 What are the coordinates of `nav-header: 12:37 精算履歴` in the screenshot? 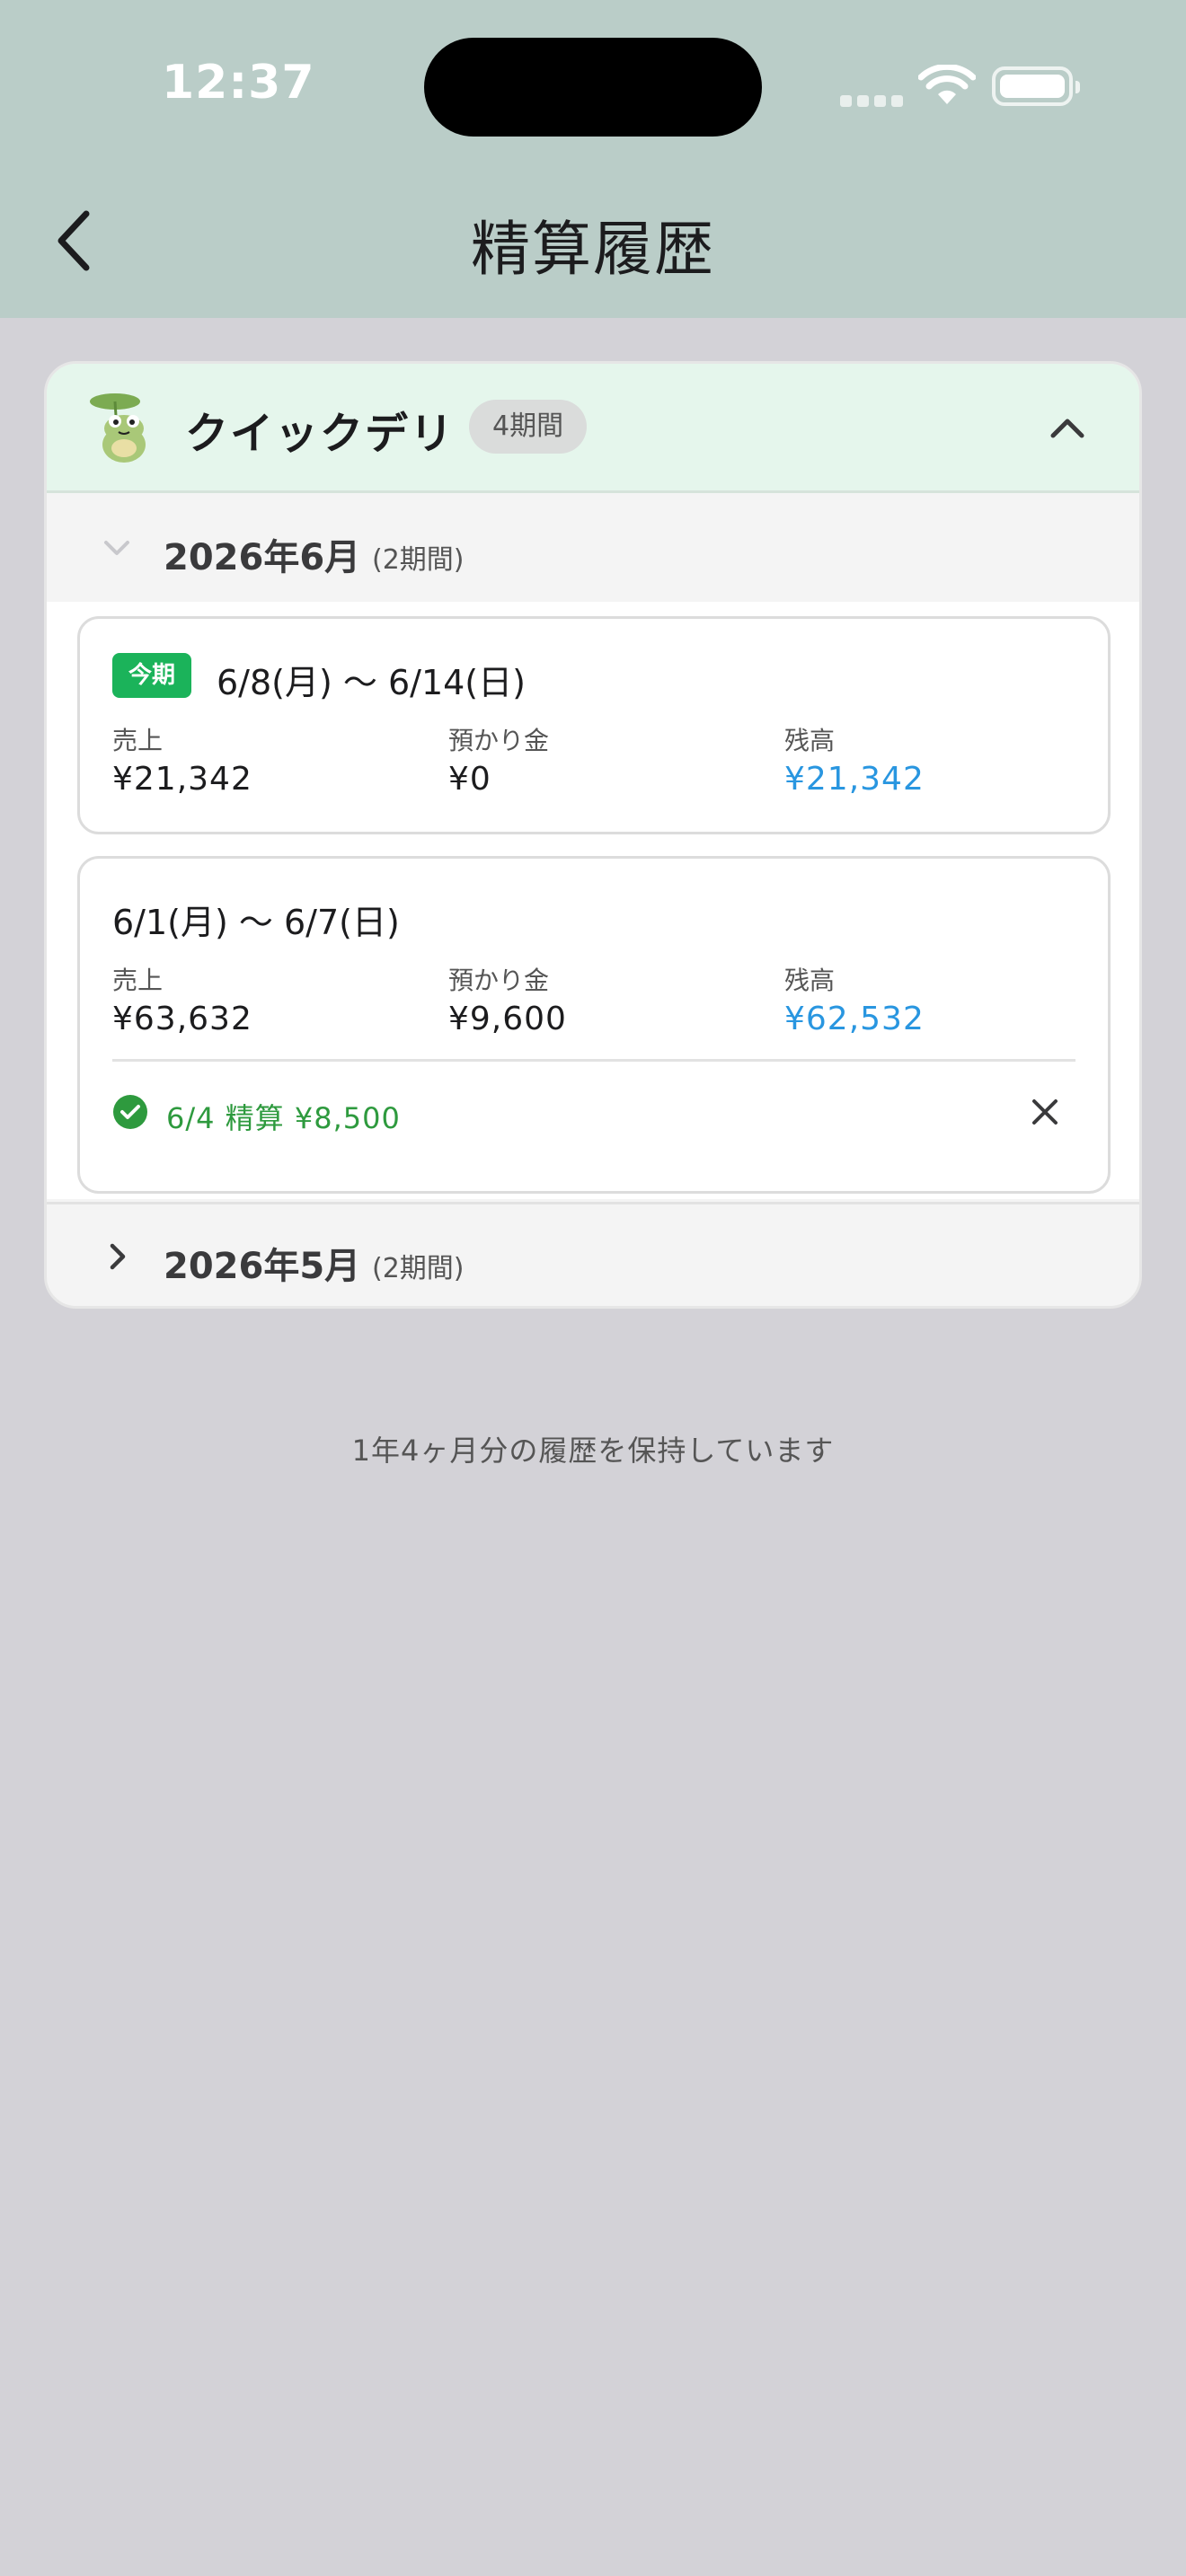 It's located at (593, 159).